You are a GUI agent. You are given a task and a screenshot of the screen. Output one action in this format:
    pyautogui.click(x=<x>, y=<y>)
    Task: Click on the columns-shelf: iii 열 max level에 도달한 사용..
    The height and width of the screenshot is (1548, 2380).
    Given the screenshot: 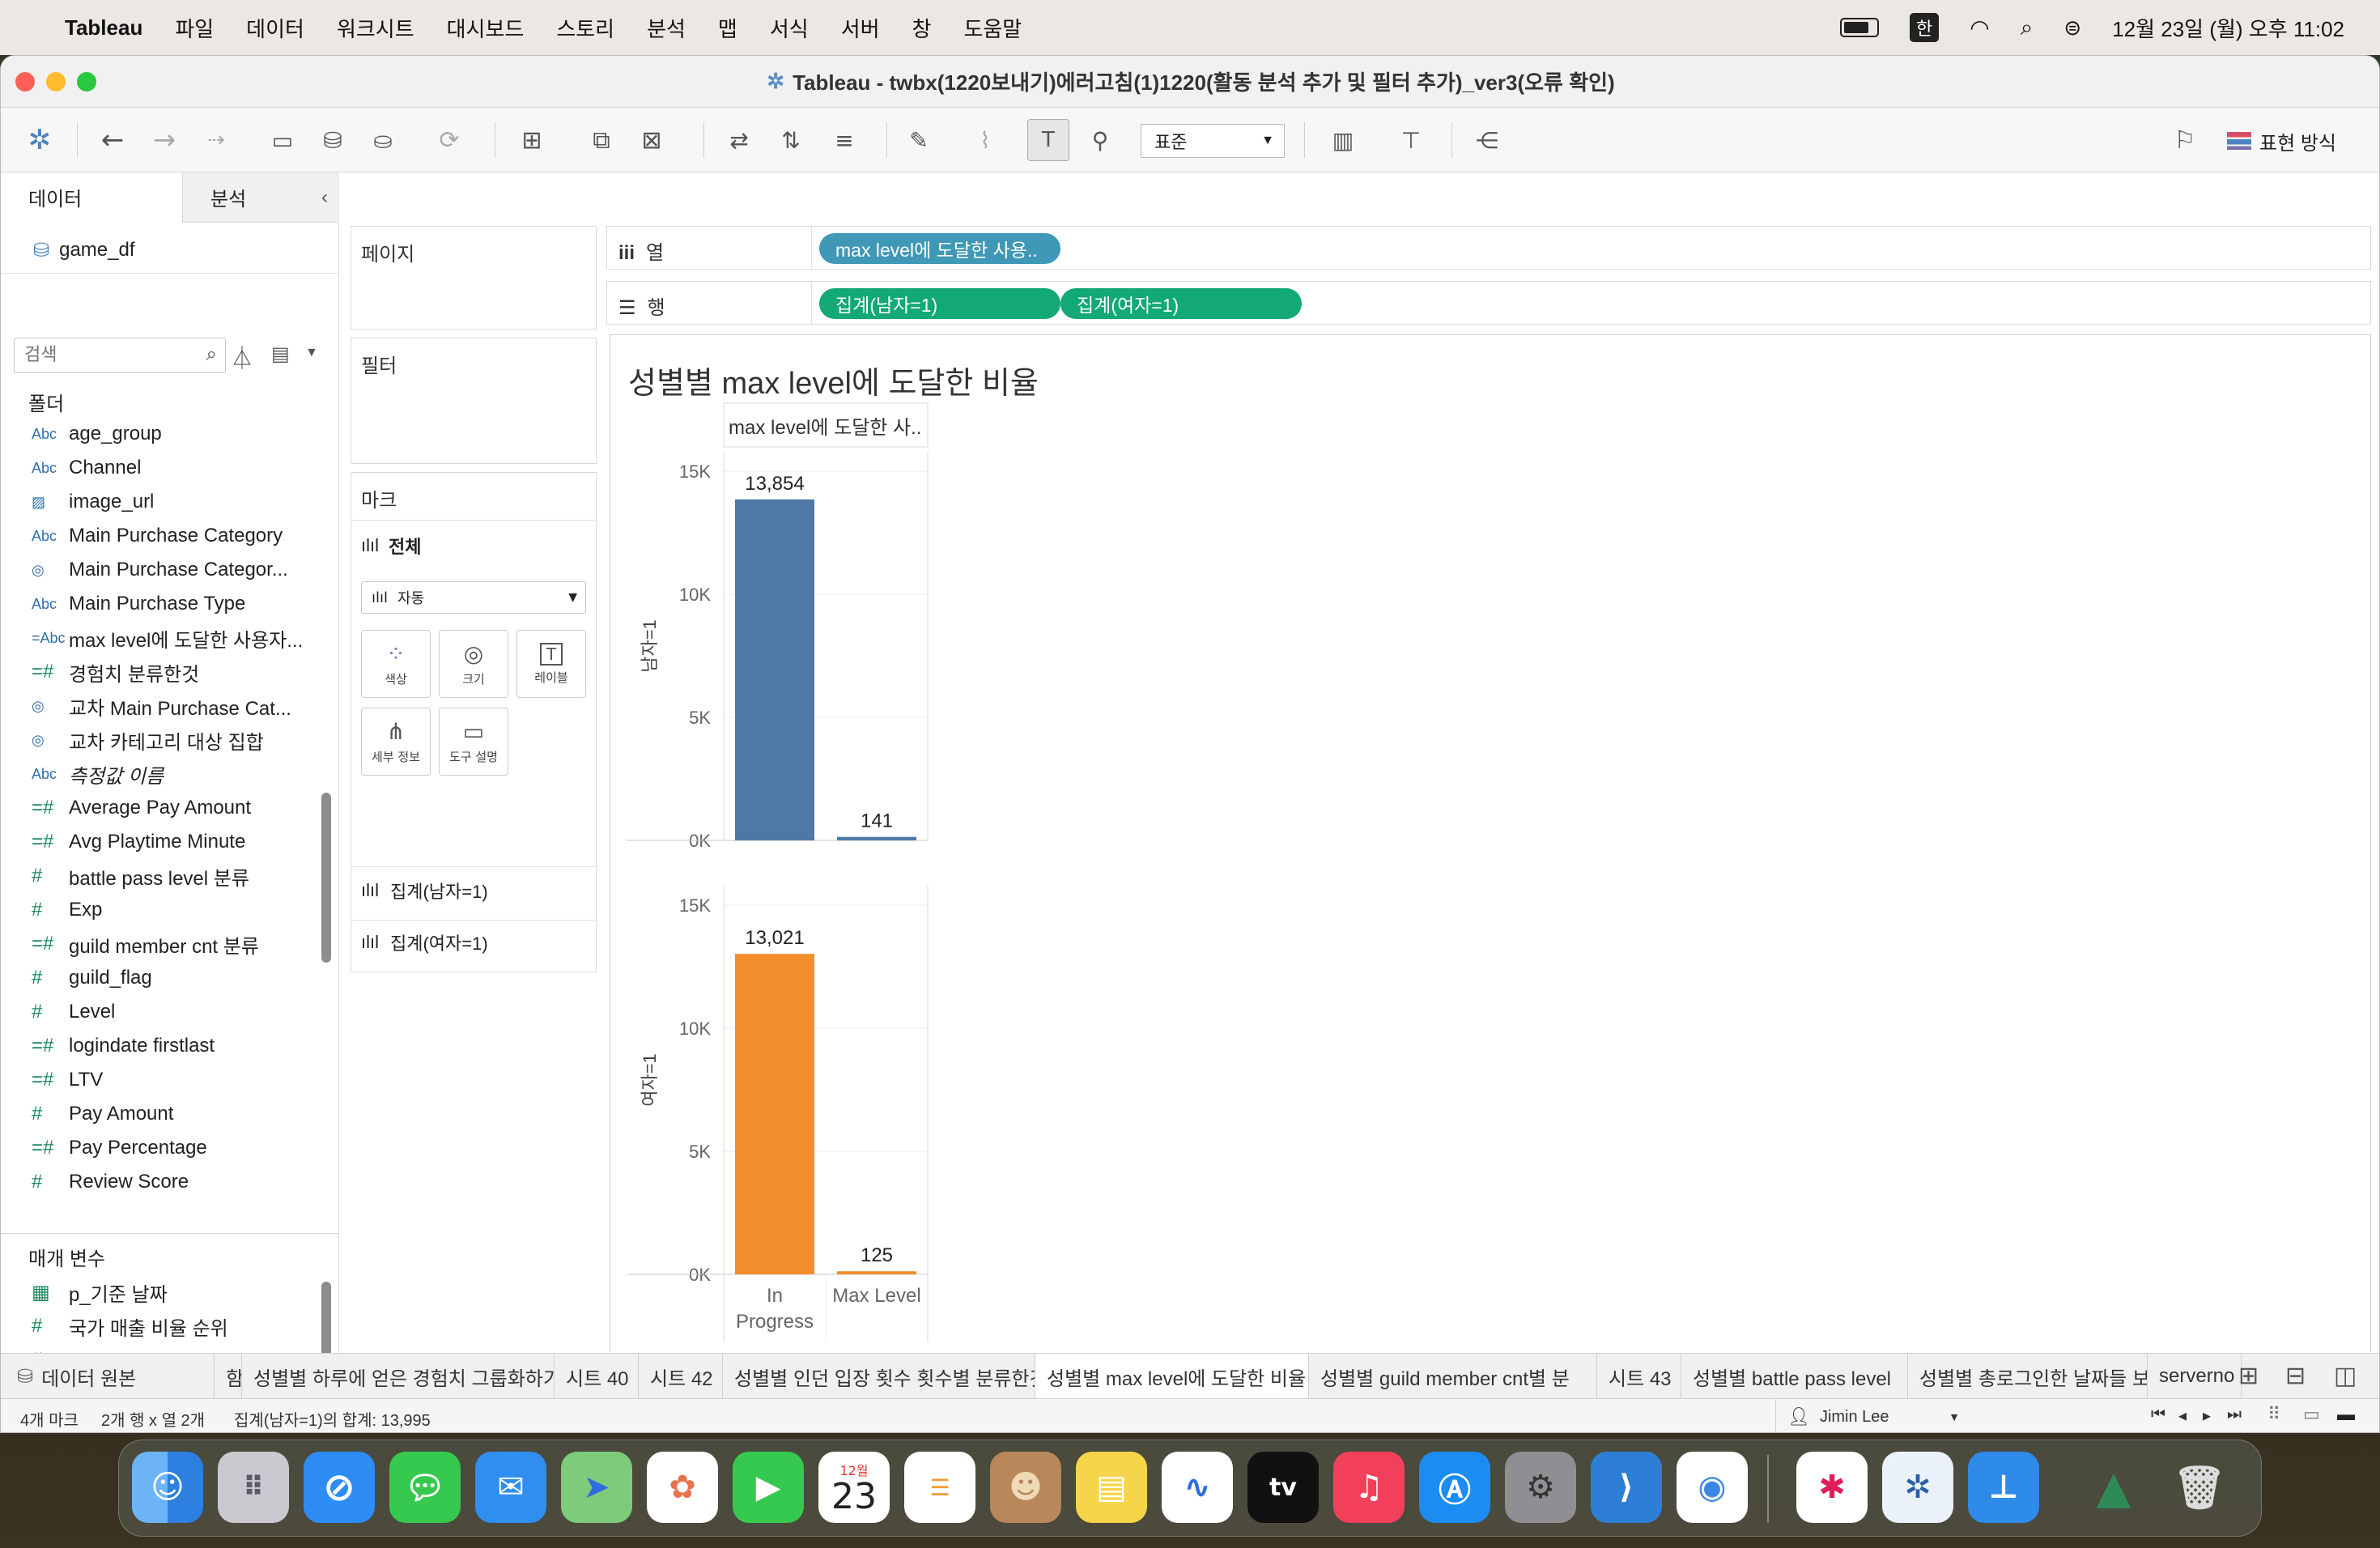 What is the action you would take?
    pyautogui.click(x=1488, y=248)
    